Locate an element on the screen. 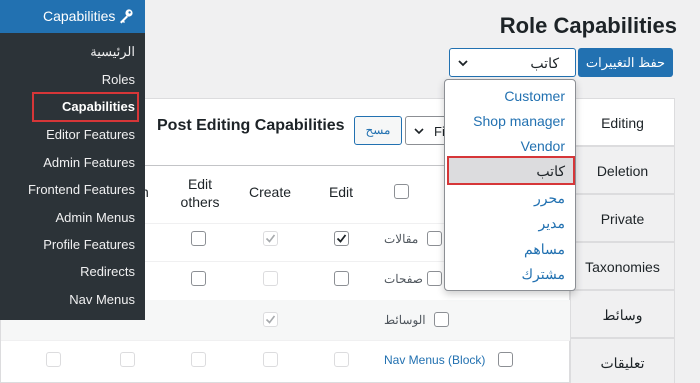 This screenshot has width=700, height=383. tab-private: Private is located at coordinates (622, 218).